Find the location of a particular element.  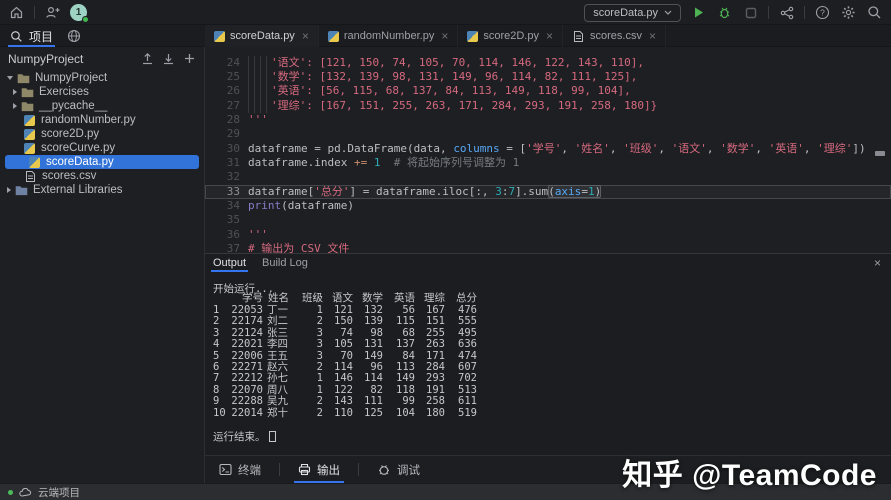

home-button is located at coordinates (16, 12).